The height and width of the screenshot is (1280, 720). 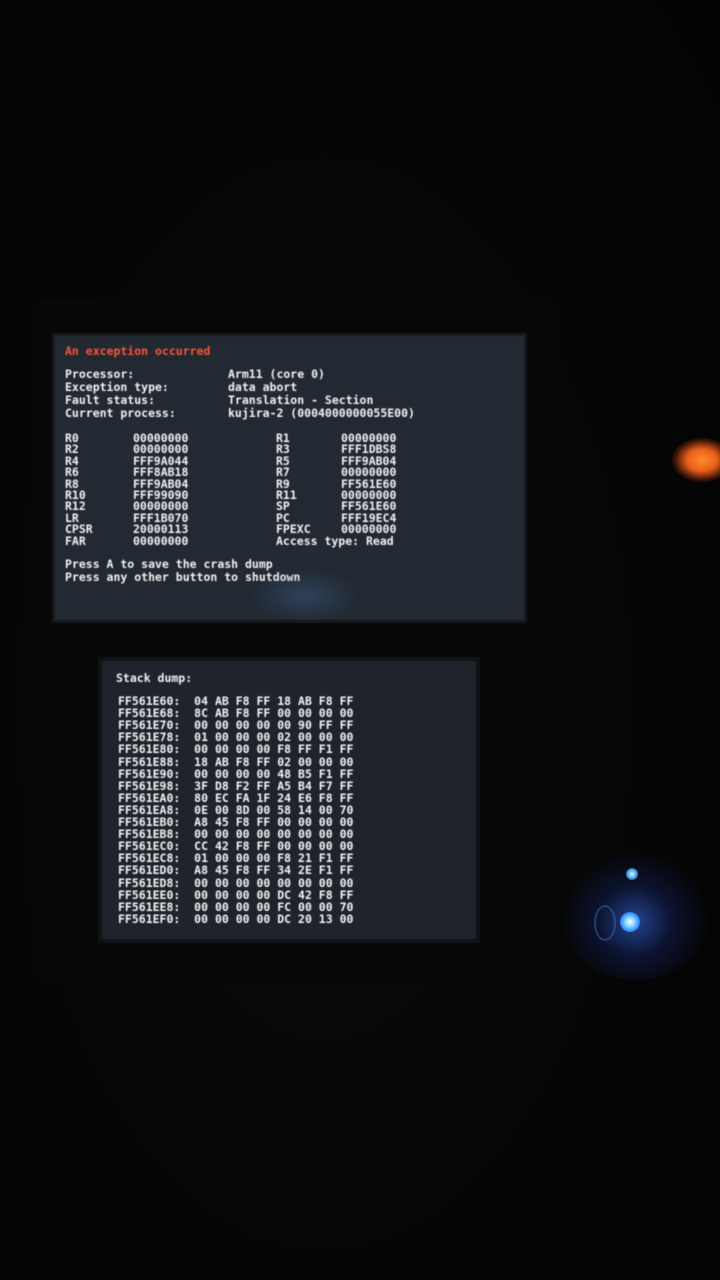 What do you see at coordinates (630, 922) in the screenshot?
I see `power-led` at bounding box center [630, 922].